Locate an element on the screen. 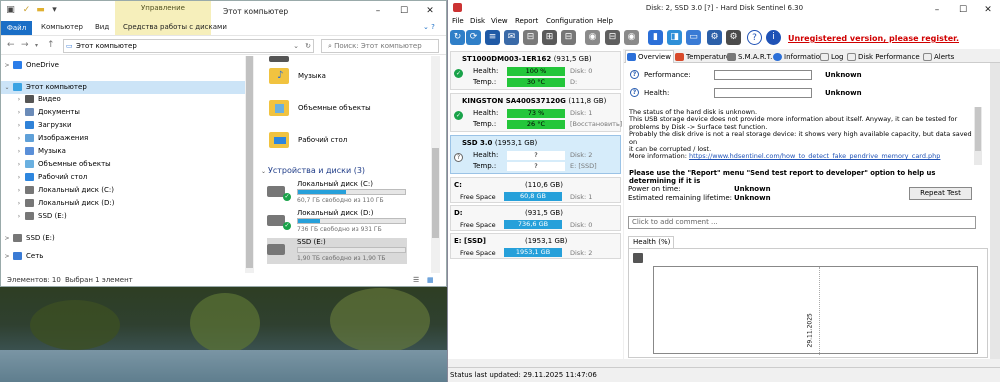  health-chart-tab: Health (%) is located at coordinates (651, 242).